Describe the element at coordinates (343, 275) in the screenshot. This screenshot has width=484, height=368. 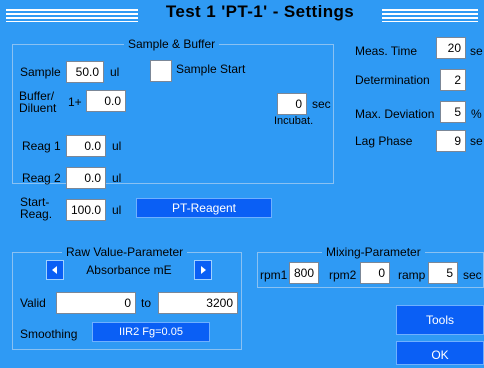
I see `rpm2-label: rpm2` at that location.